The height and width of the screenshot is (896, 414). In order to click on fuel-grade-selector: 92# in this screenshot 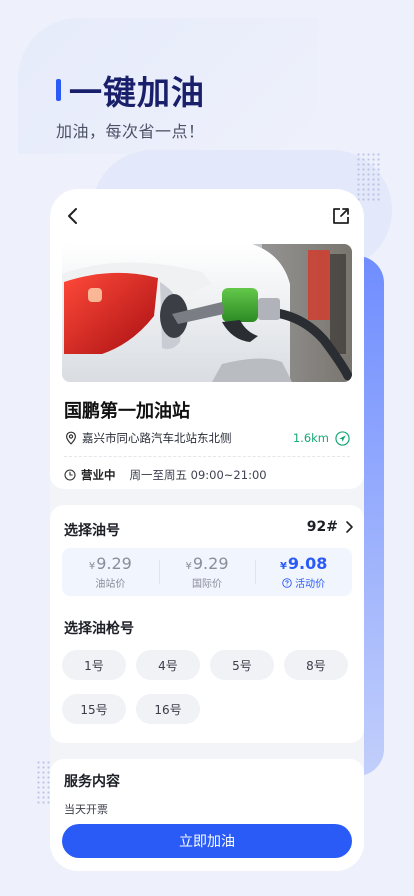, I will do `click(330, 527)`.